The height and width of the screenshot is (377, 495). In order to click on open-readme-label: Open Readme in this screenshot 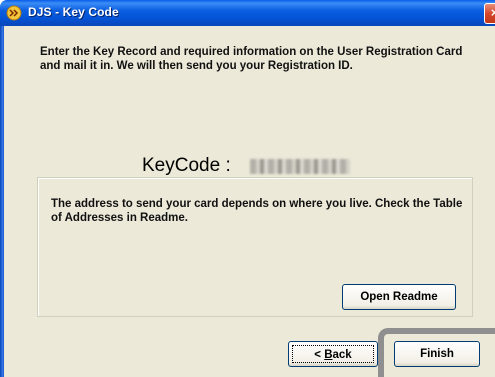, I will do `click(399, 297)`.